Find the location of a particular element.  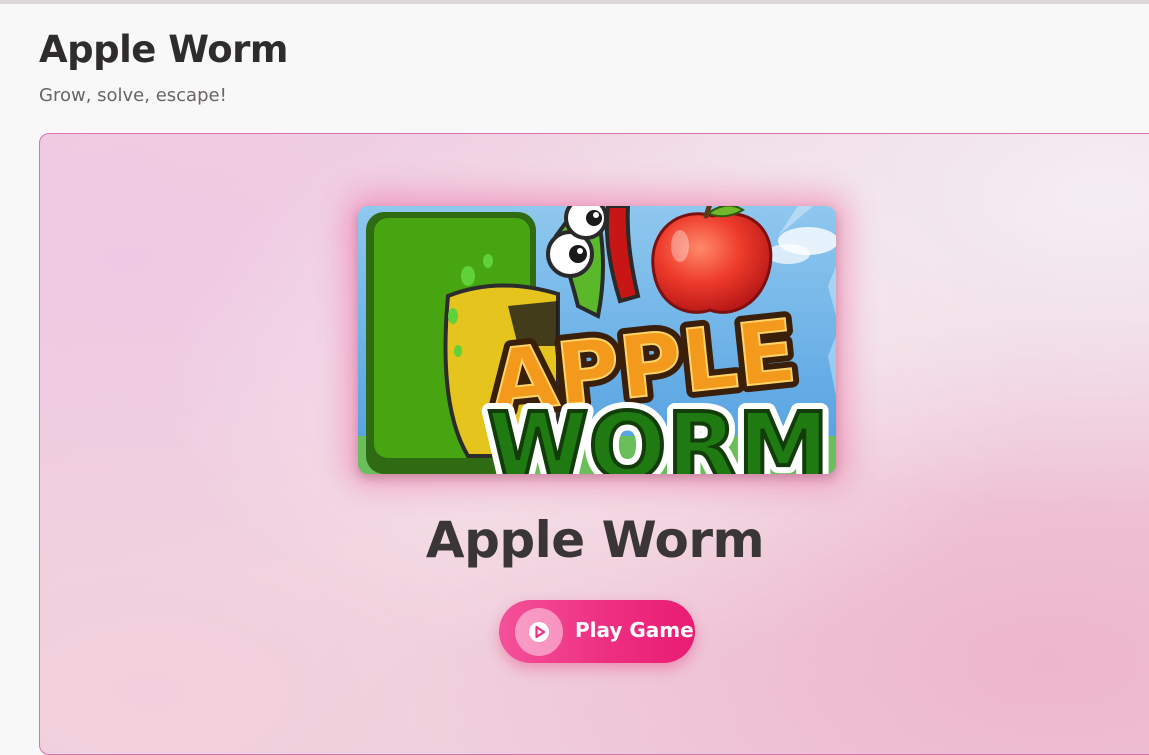

play-game-label: Play Game is located at coordinates (634, 630).